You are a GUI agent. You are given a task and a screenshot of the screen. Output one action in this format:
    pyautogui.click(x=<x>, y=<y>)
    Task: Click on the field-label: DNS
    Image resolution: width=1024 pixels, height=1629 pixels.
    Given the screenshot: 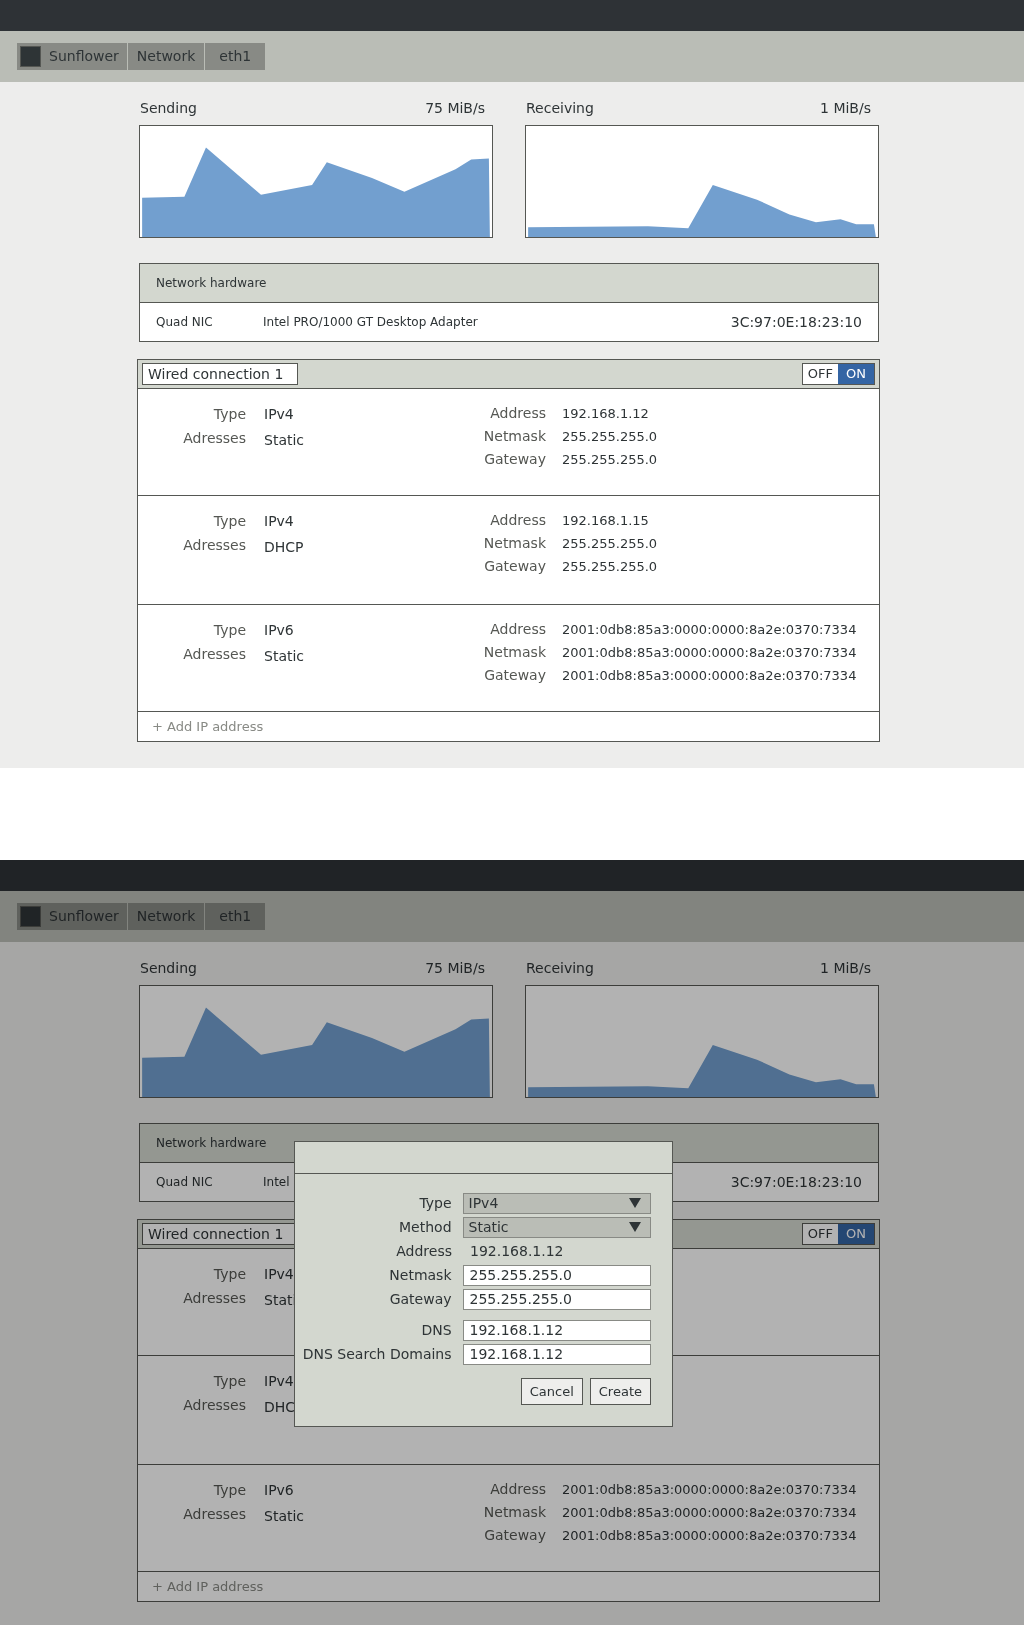 What is the action you would take?
    pyautogui.click(x=436, y=1330)
    